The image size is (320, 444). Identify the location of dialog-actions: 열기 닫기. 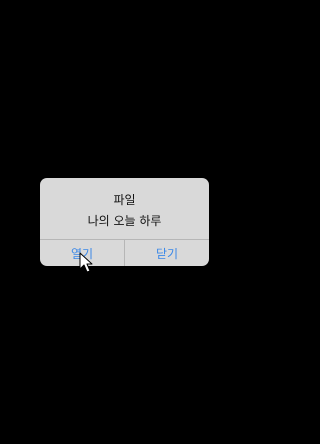
(124, 253).